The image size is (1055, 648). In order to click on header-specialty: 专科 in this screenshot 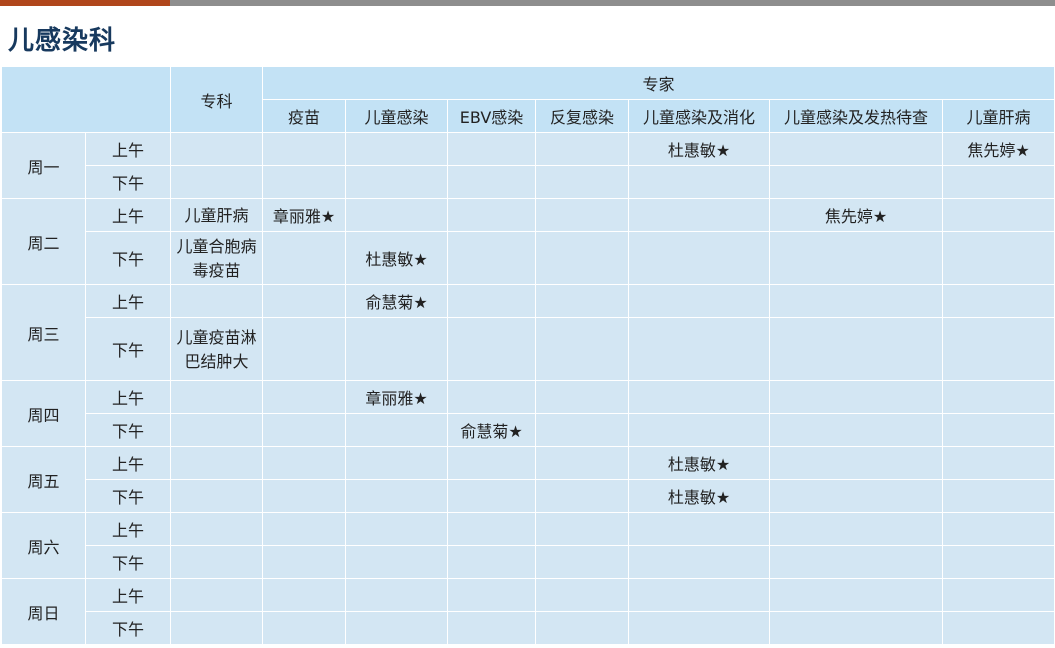, I will do `click(216, 99)`.